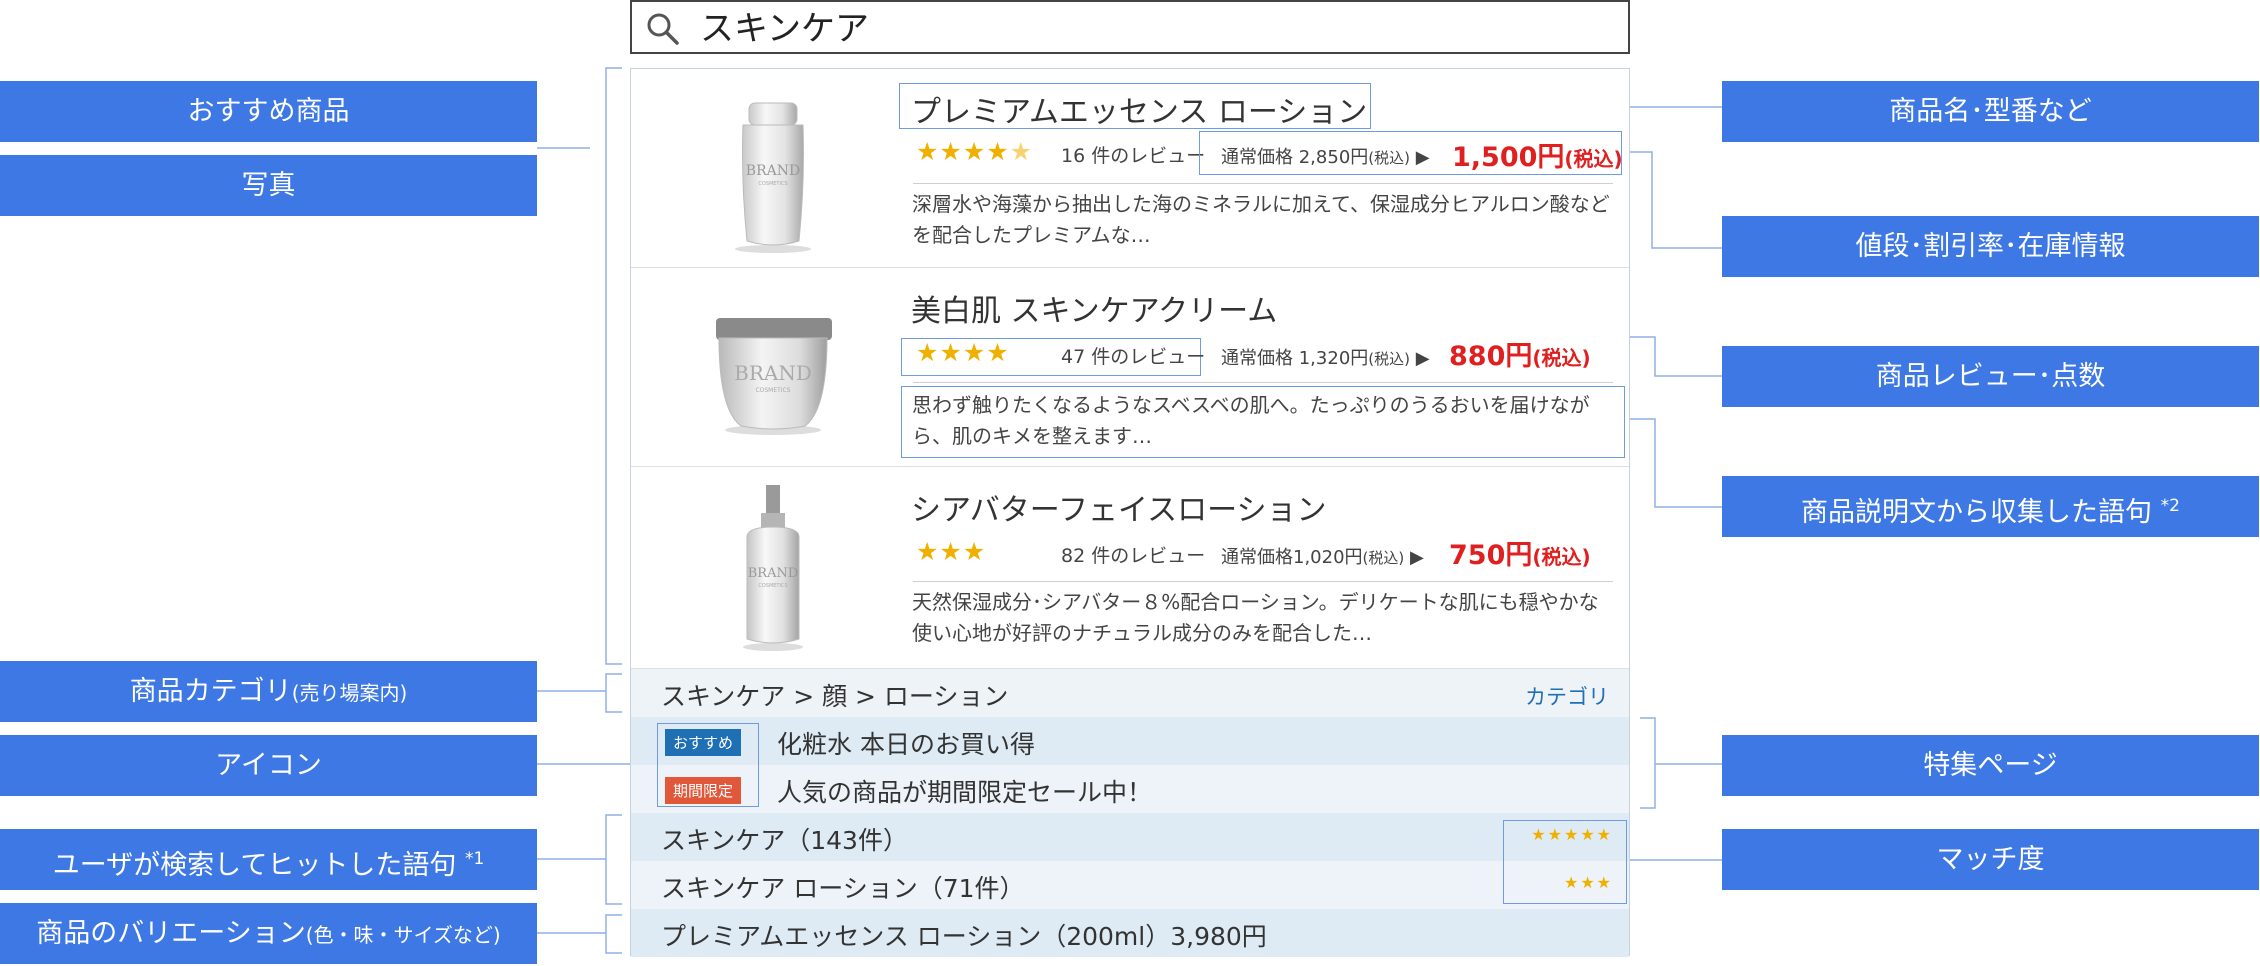 The height and width of the screenshot is (966, 2260). Describe the element at coordinates (963, 352) in the screenshot. I see `rating-stars: ★★★★` at that location.